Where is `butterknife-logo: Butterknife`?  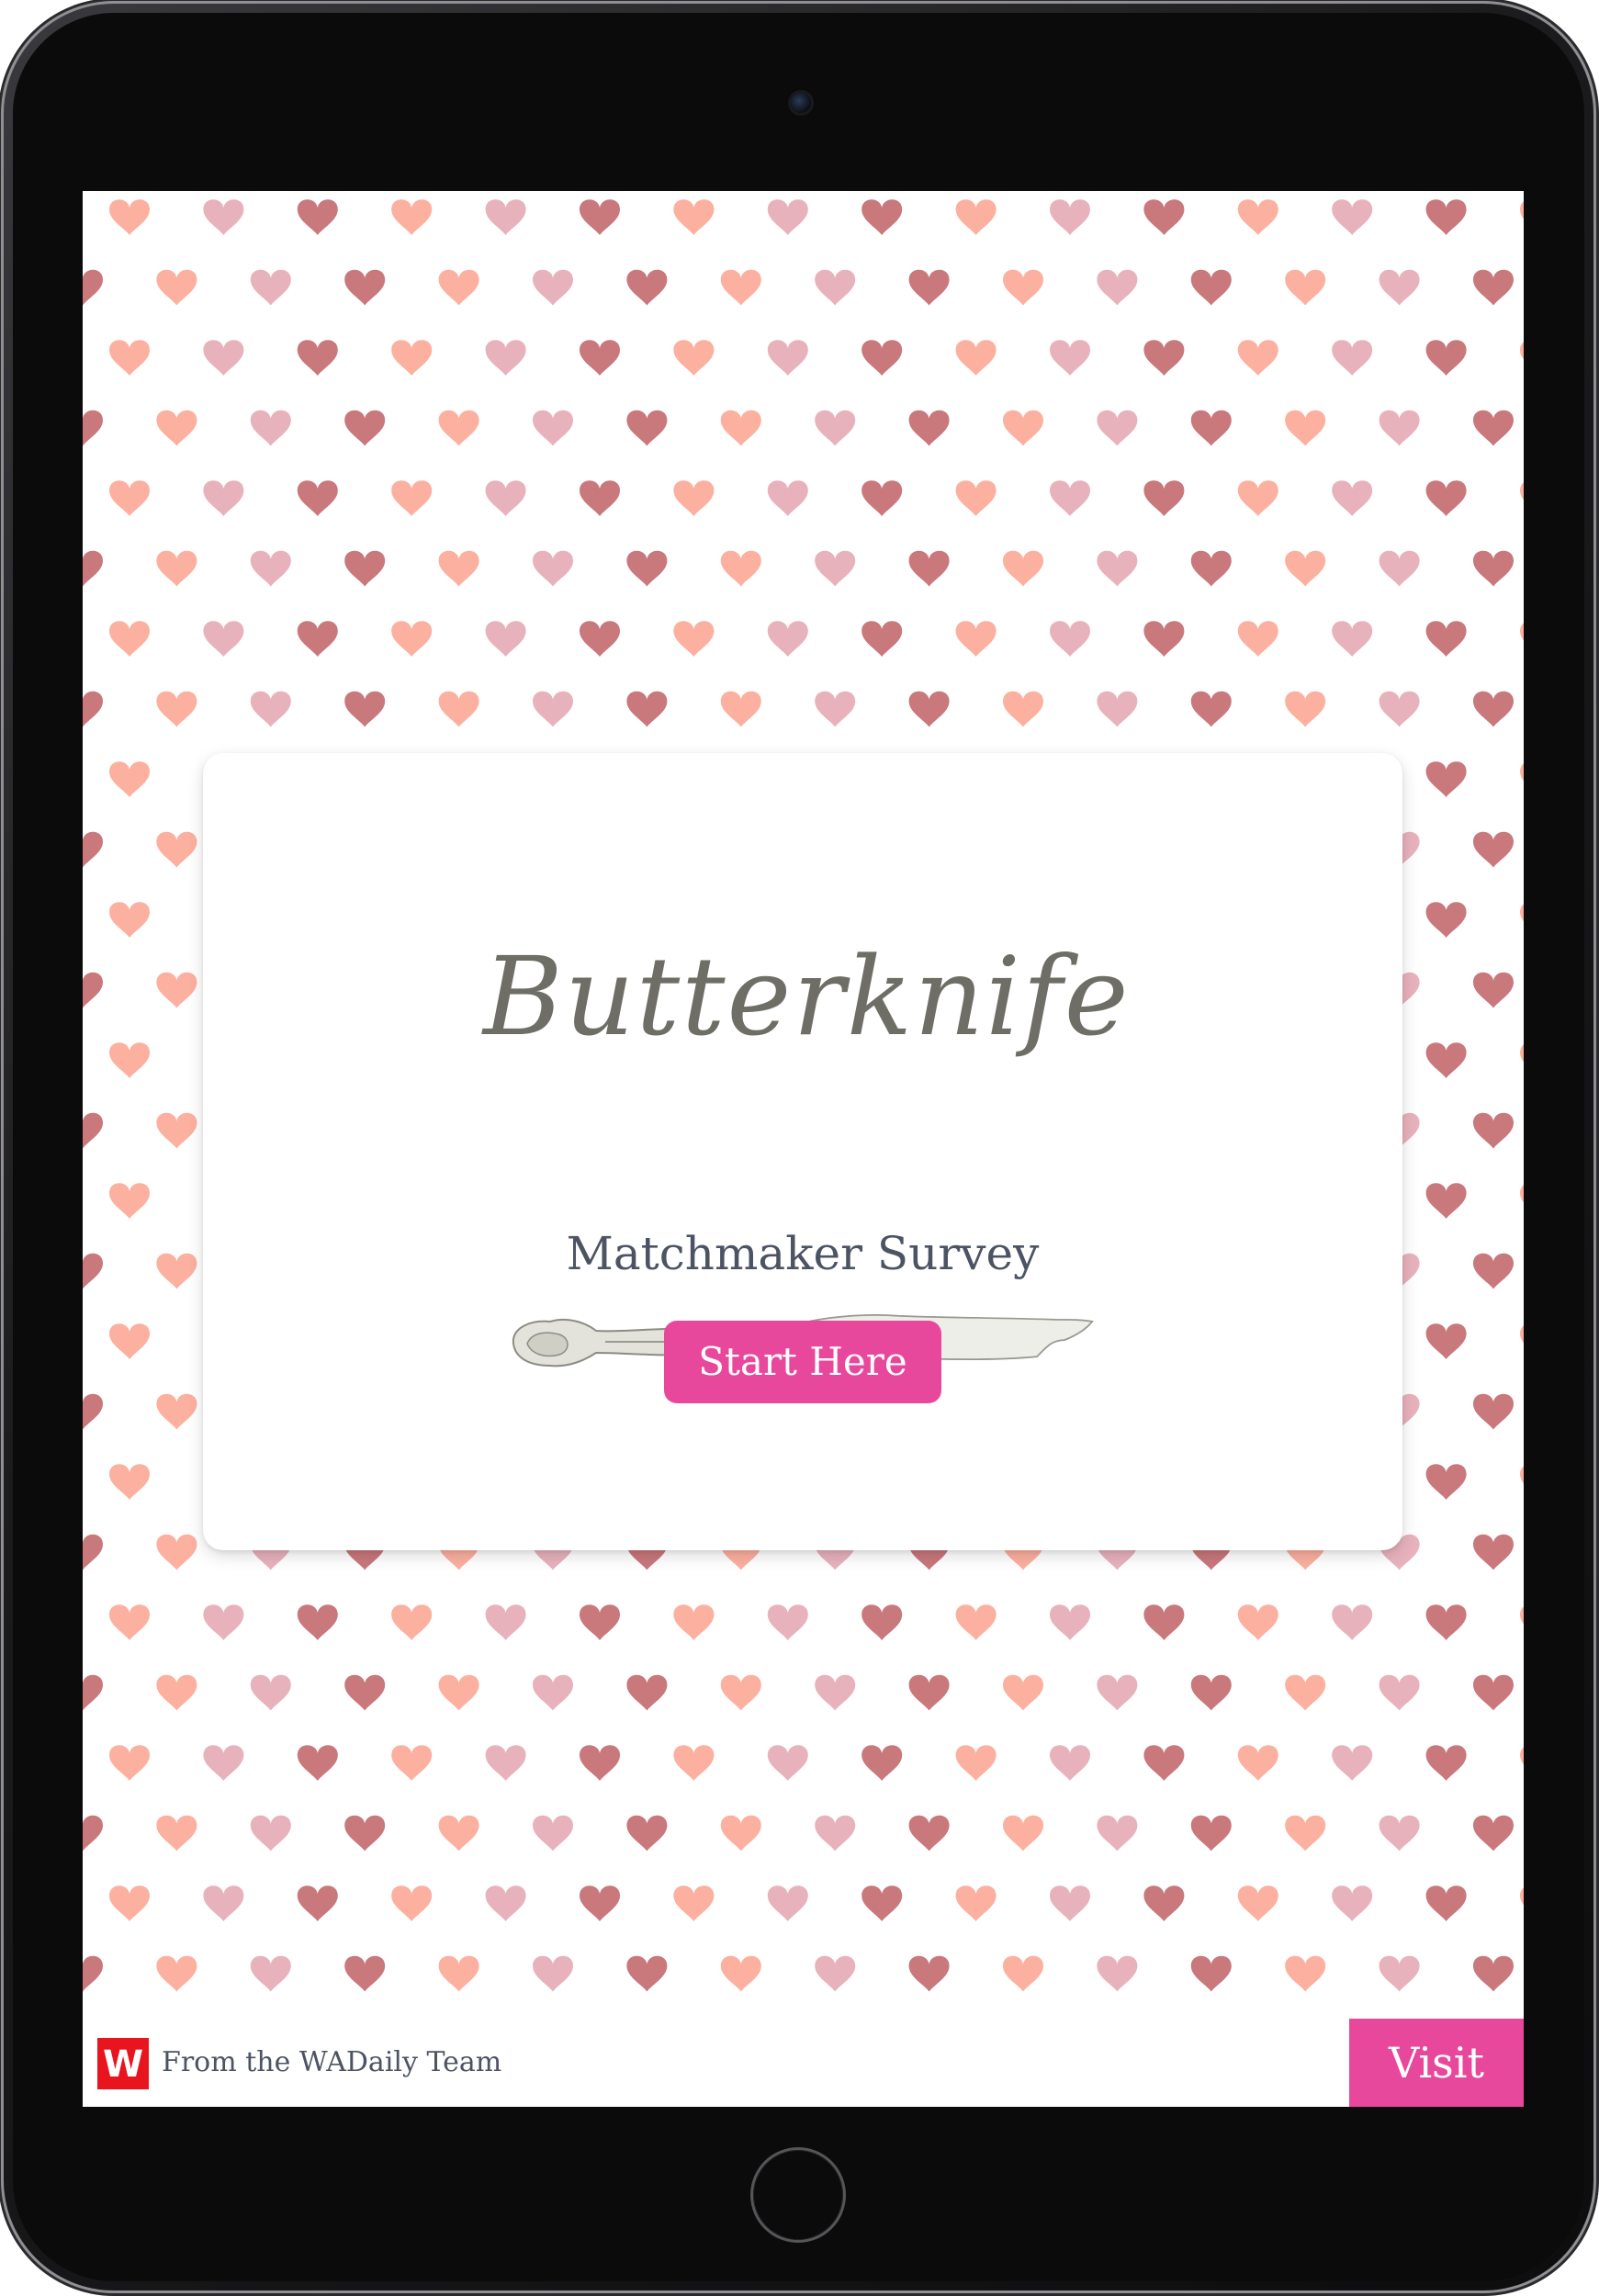
butterknife-logo: Butterknife is located at coordinates (807, 1019).